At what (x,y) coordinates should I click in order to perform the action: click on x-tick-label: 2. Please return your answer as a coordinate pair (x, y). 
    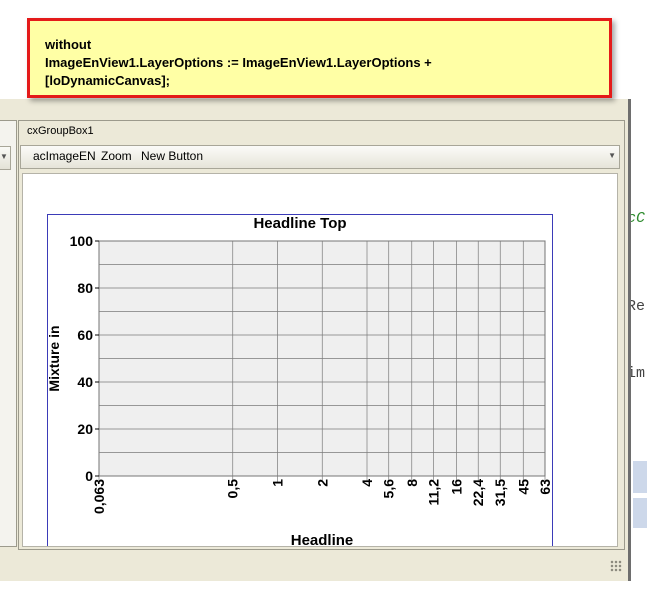
    Looking at the image, I should click on (322, 483).